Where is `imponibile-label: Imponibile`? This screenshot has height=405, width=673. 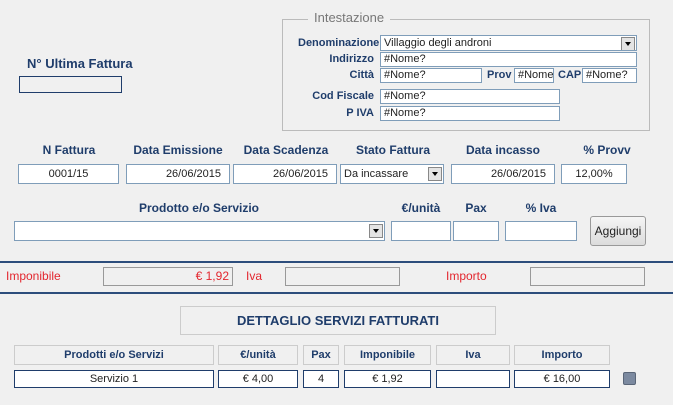
imponibile-label: Imponibile is located at coordinates (33, 276).